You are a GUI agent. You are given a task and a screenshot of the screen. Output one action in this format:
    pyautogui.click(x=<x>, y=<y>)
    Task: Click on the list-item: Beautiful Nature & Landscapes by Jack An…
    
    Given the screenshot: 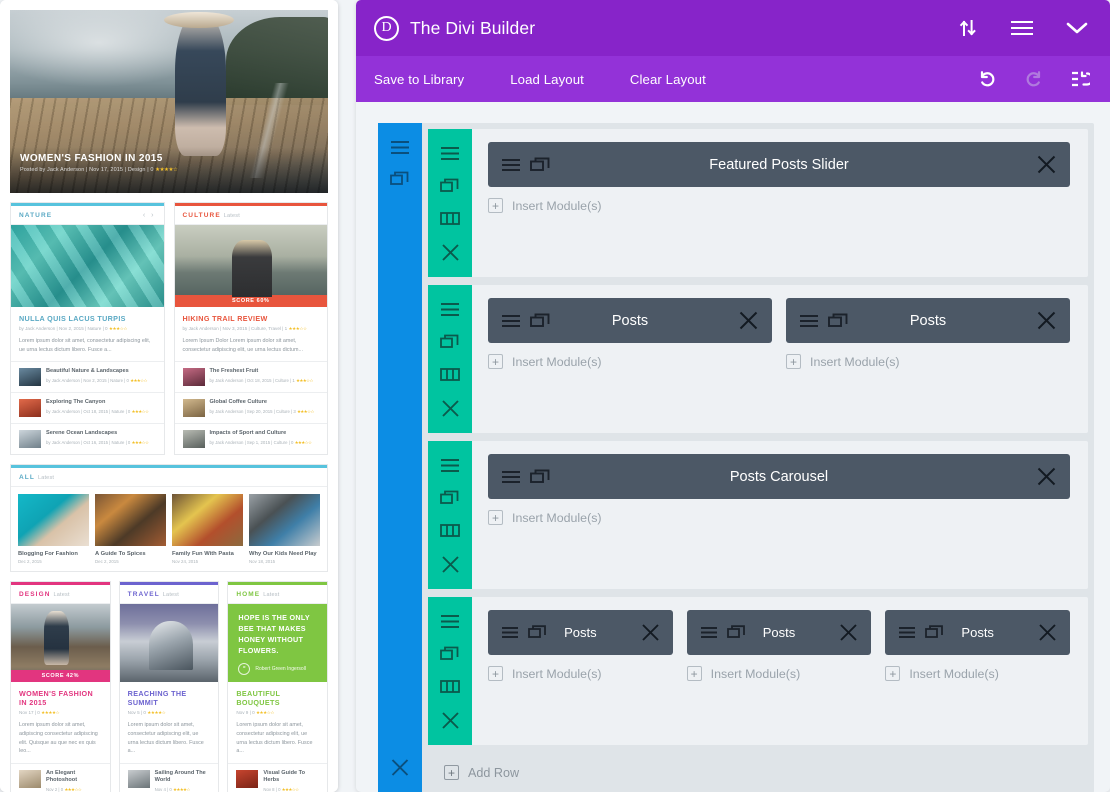 What is the action you would take?
    pyautogui.click(x=87, y=376)
    